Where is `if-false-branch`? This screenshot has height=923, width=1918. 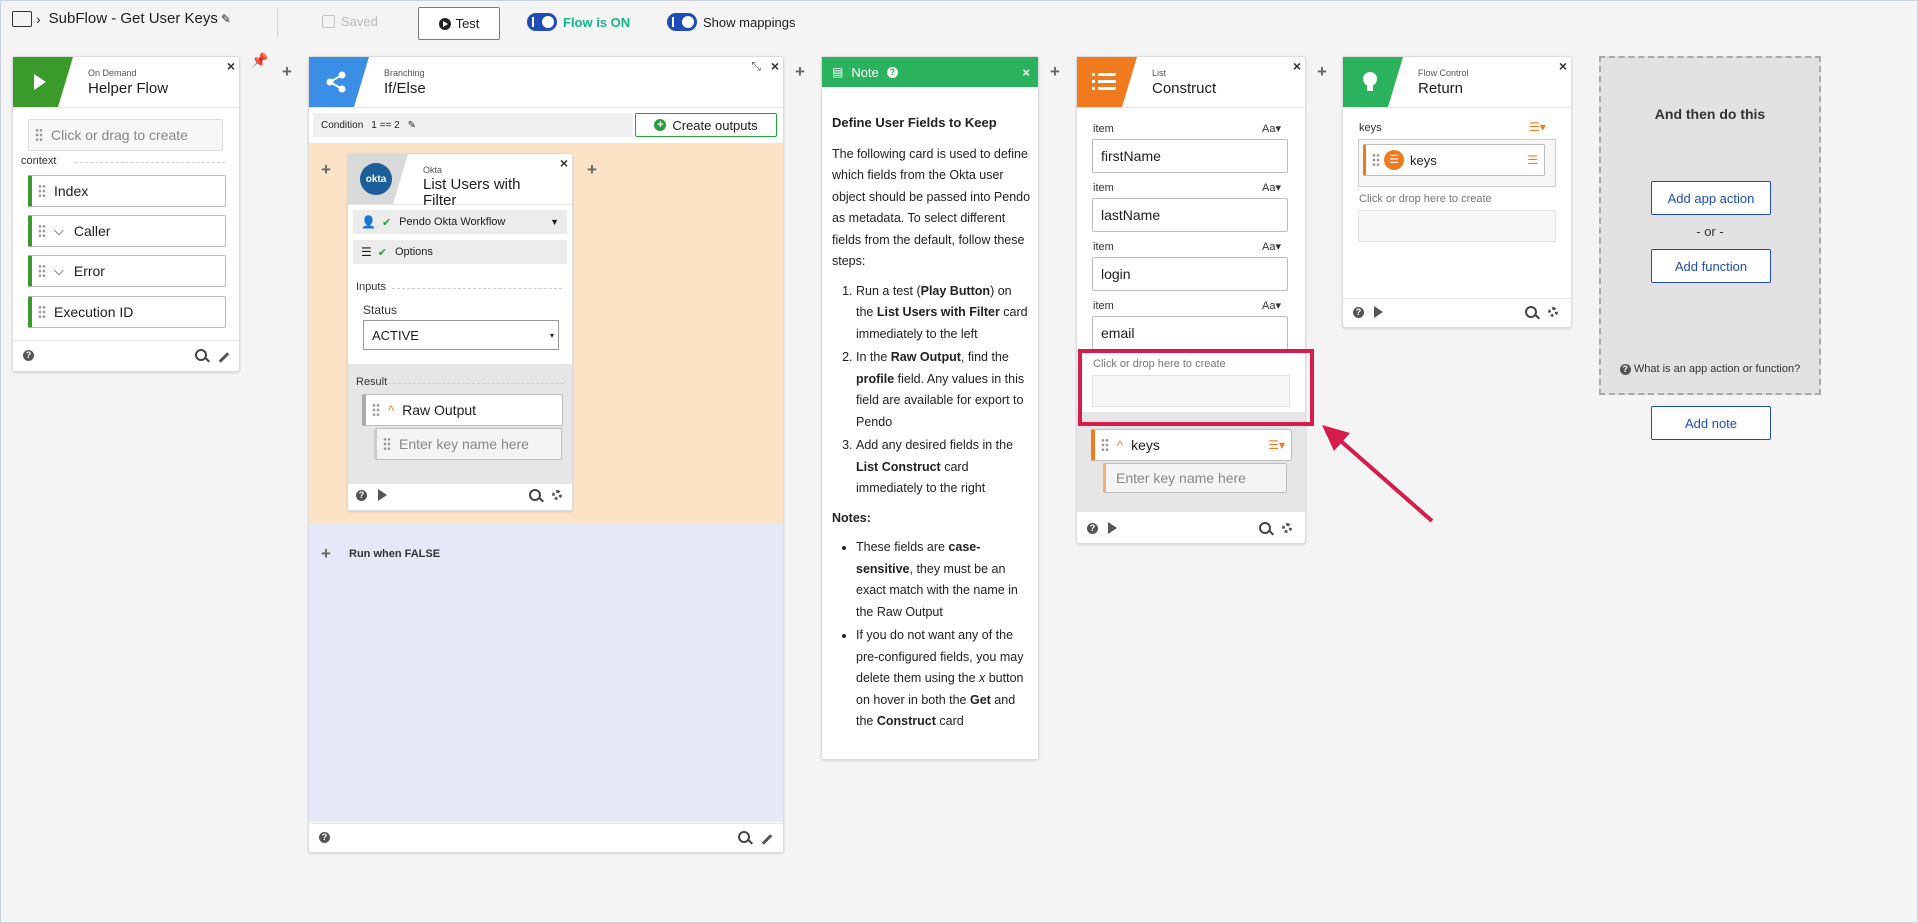
if-false-branch is located at coordinates (546, 673).